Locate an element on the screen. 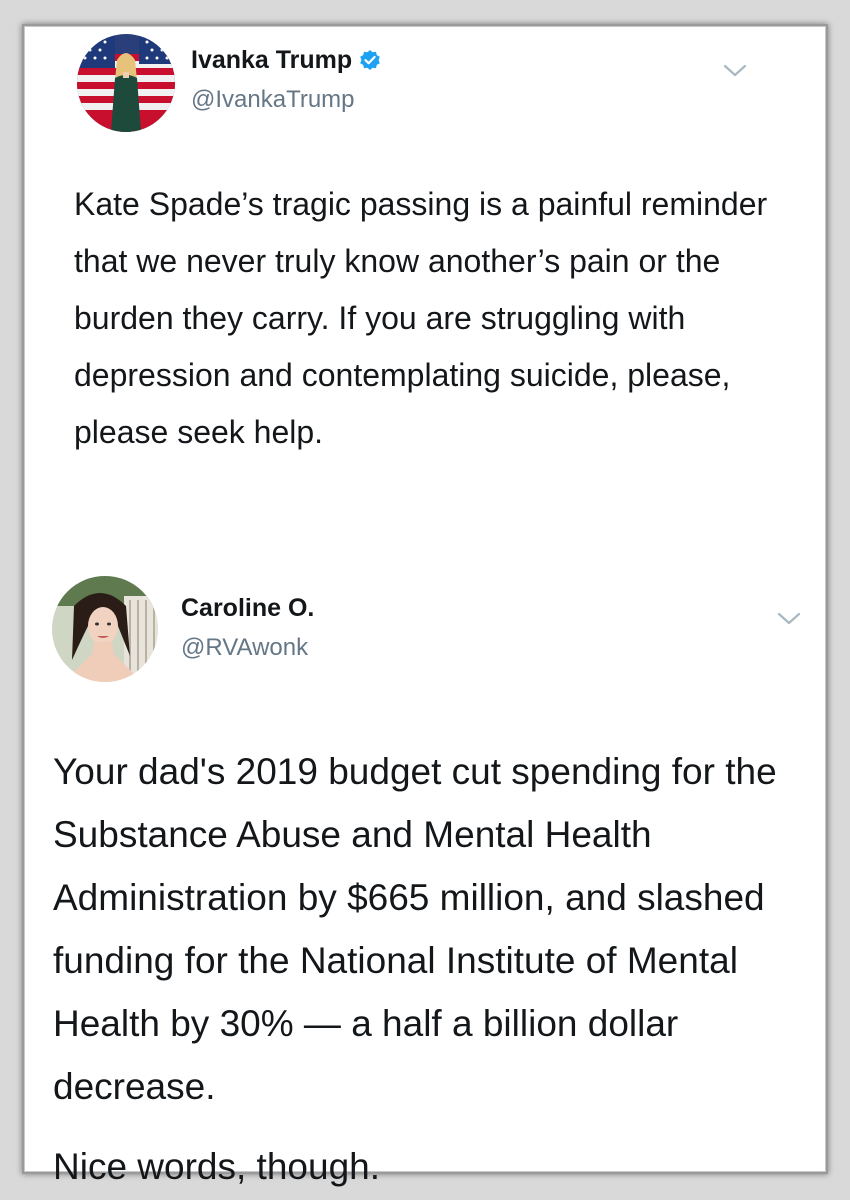  author-name-row: Ivanka Trump is located at coordinates (286, 60).